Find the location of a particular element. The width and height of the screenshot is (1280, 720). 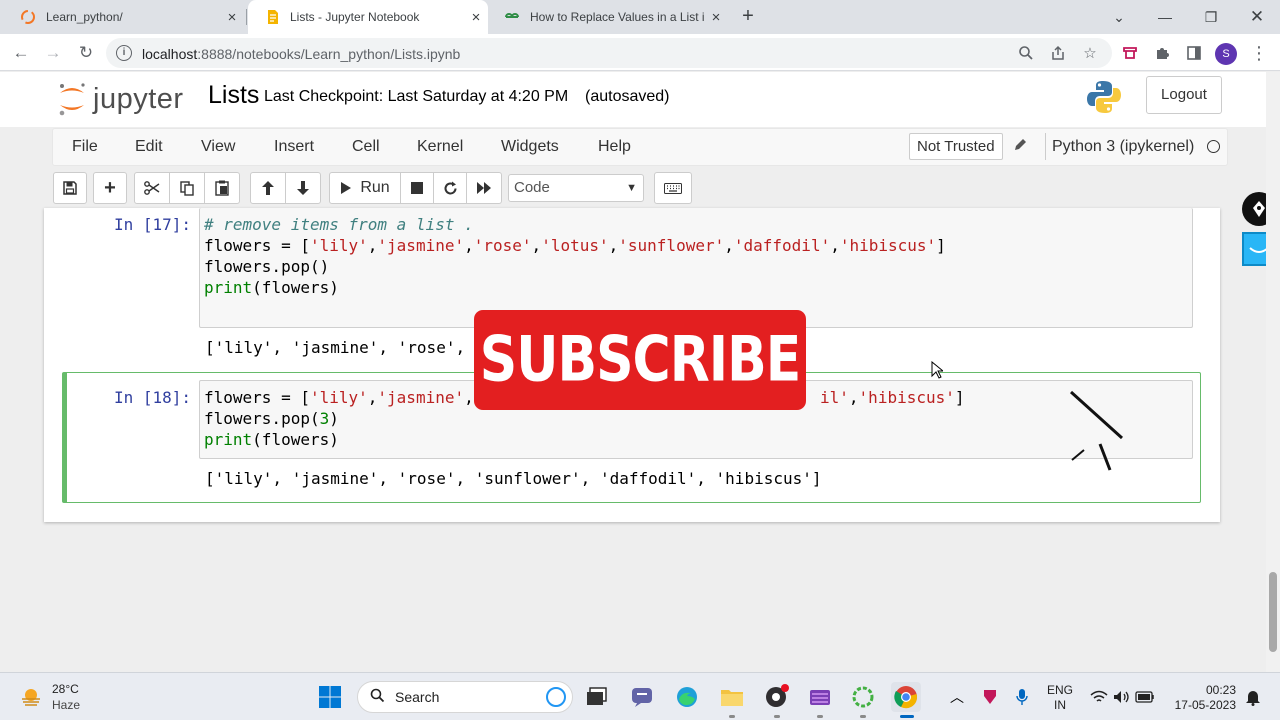

cell-type-select: Code ▼ is located at coordinates (576, 188).